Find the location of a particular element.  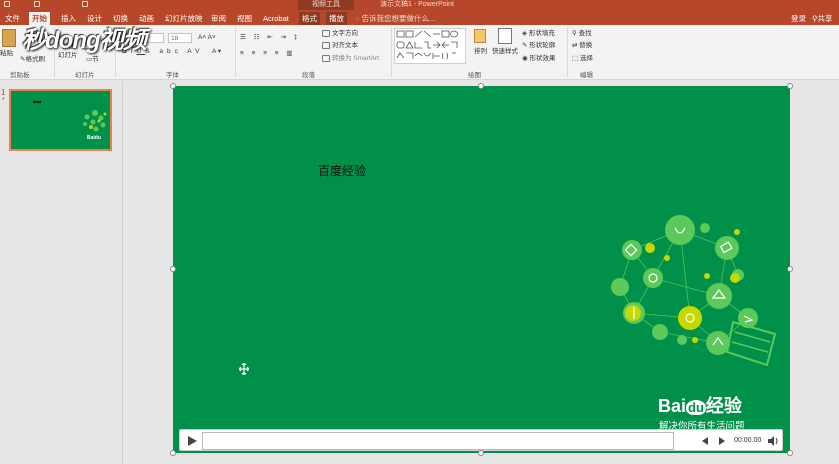

share-button: ⚲共享 is located at coordinates (822, 18).